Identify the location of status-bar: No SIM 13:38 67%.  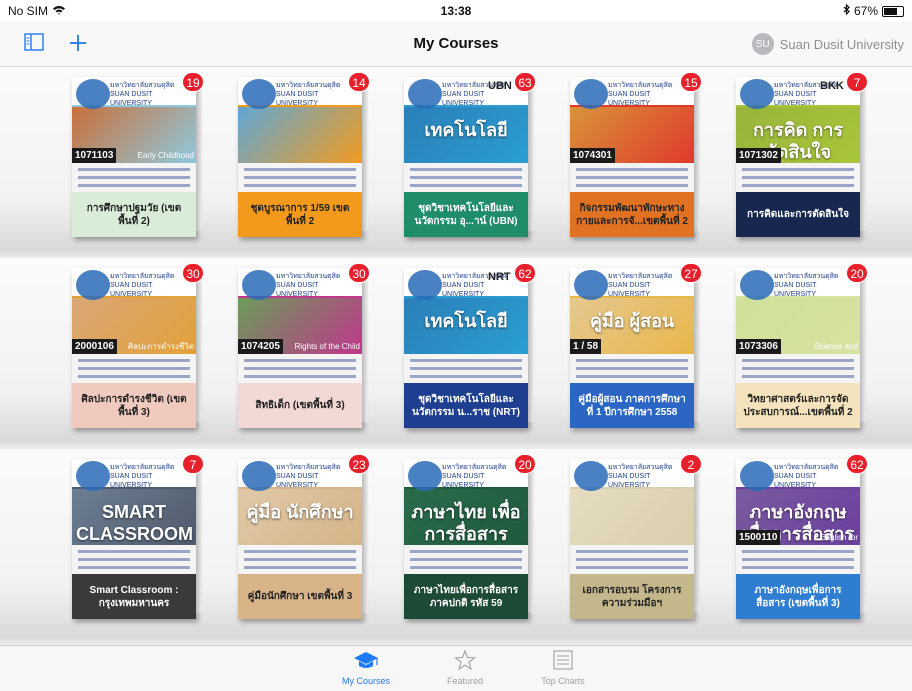
(456, 11).